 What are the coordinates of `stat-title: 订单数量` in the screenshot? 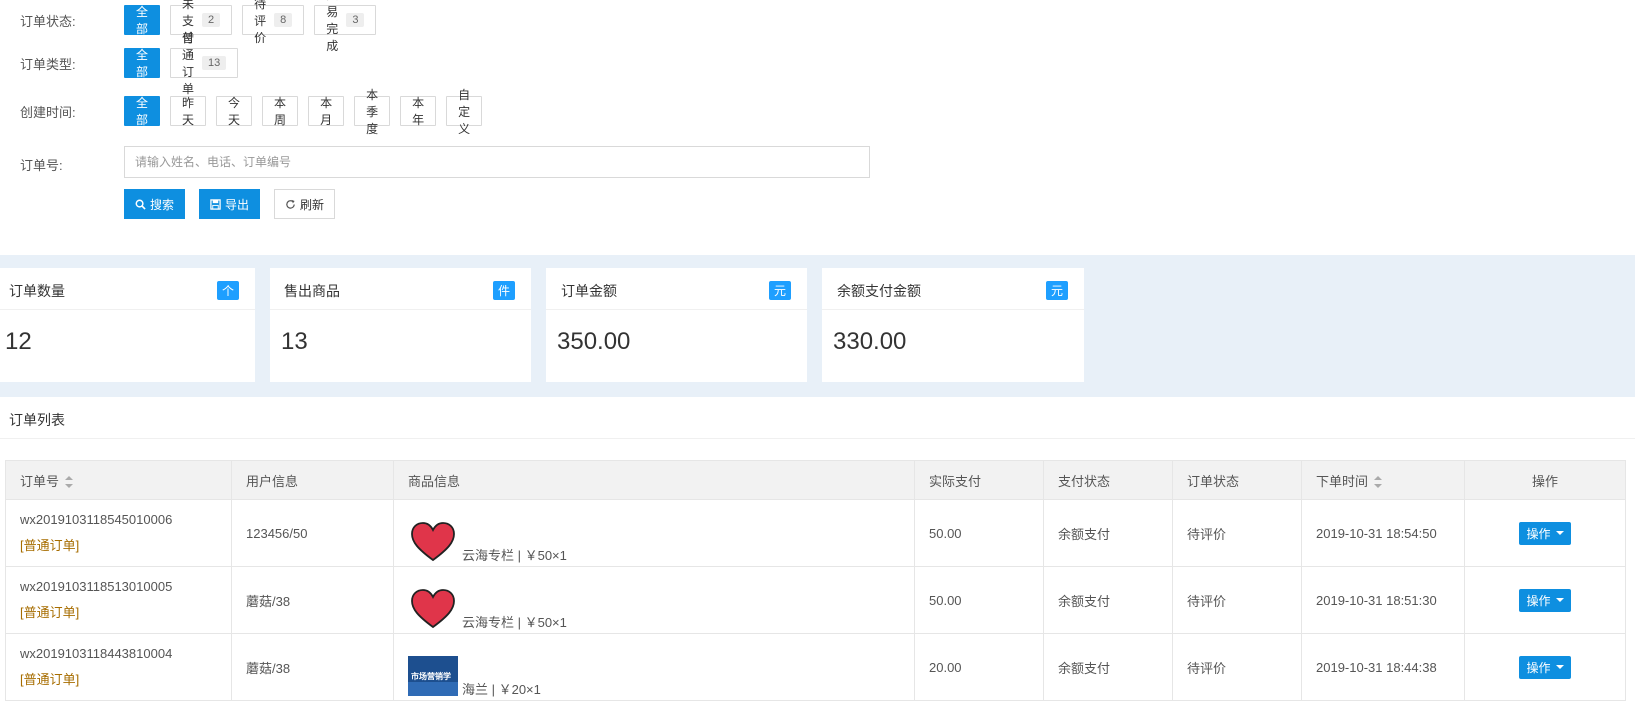 It's located at (37, 291).